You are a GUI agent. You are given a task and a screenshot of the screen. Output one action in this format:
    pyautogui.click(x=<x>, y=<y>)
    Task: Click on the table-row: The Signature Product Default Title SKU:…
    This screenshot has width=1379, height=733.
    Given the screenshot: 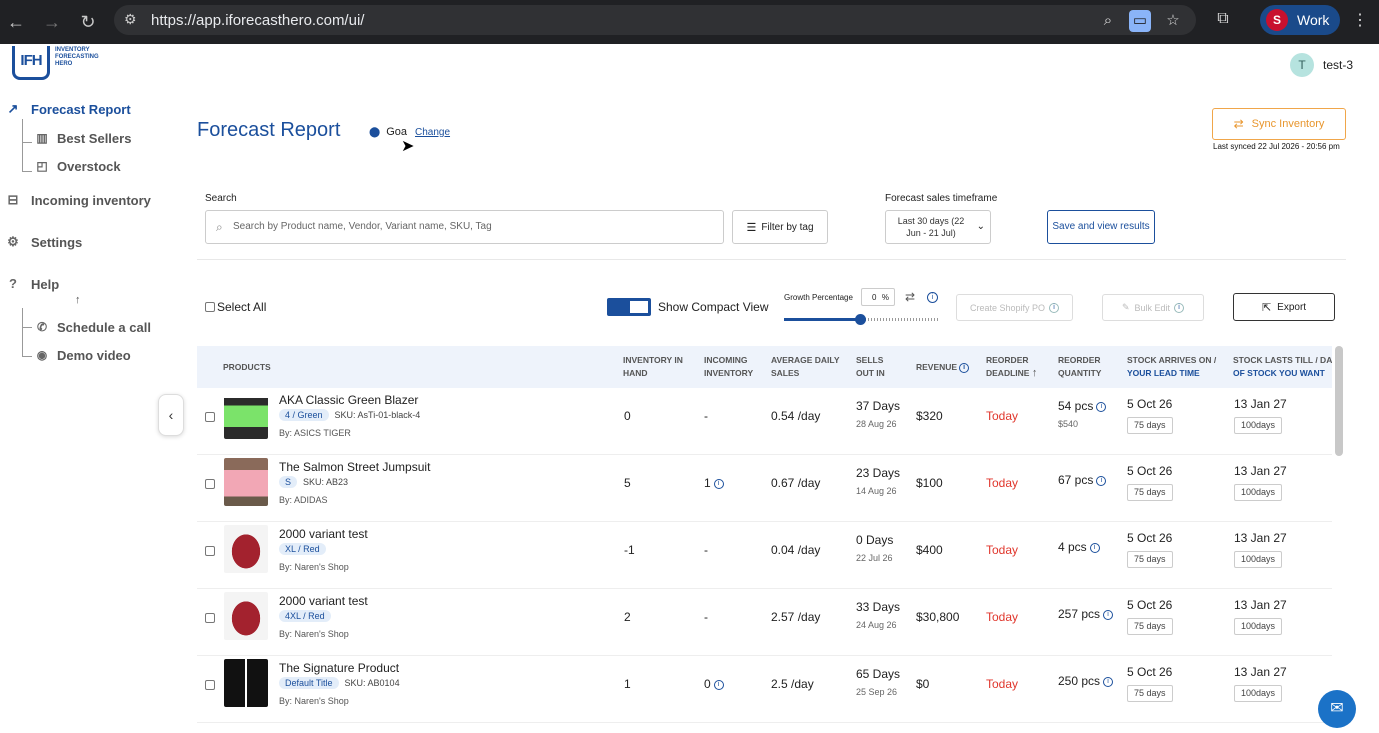 What is the action you would take?
    pyautogui.click(x=764, y=689)
    